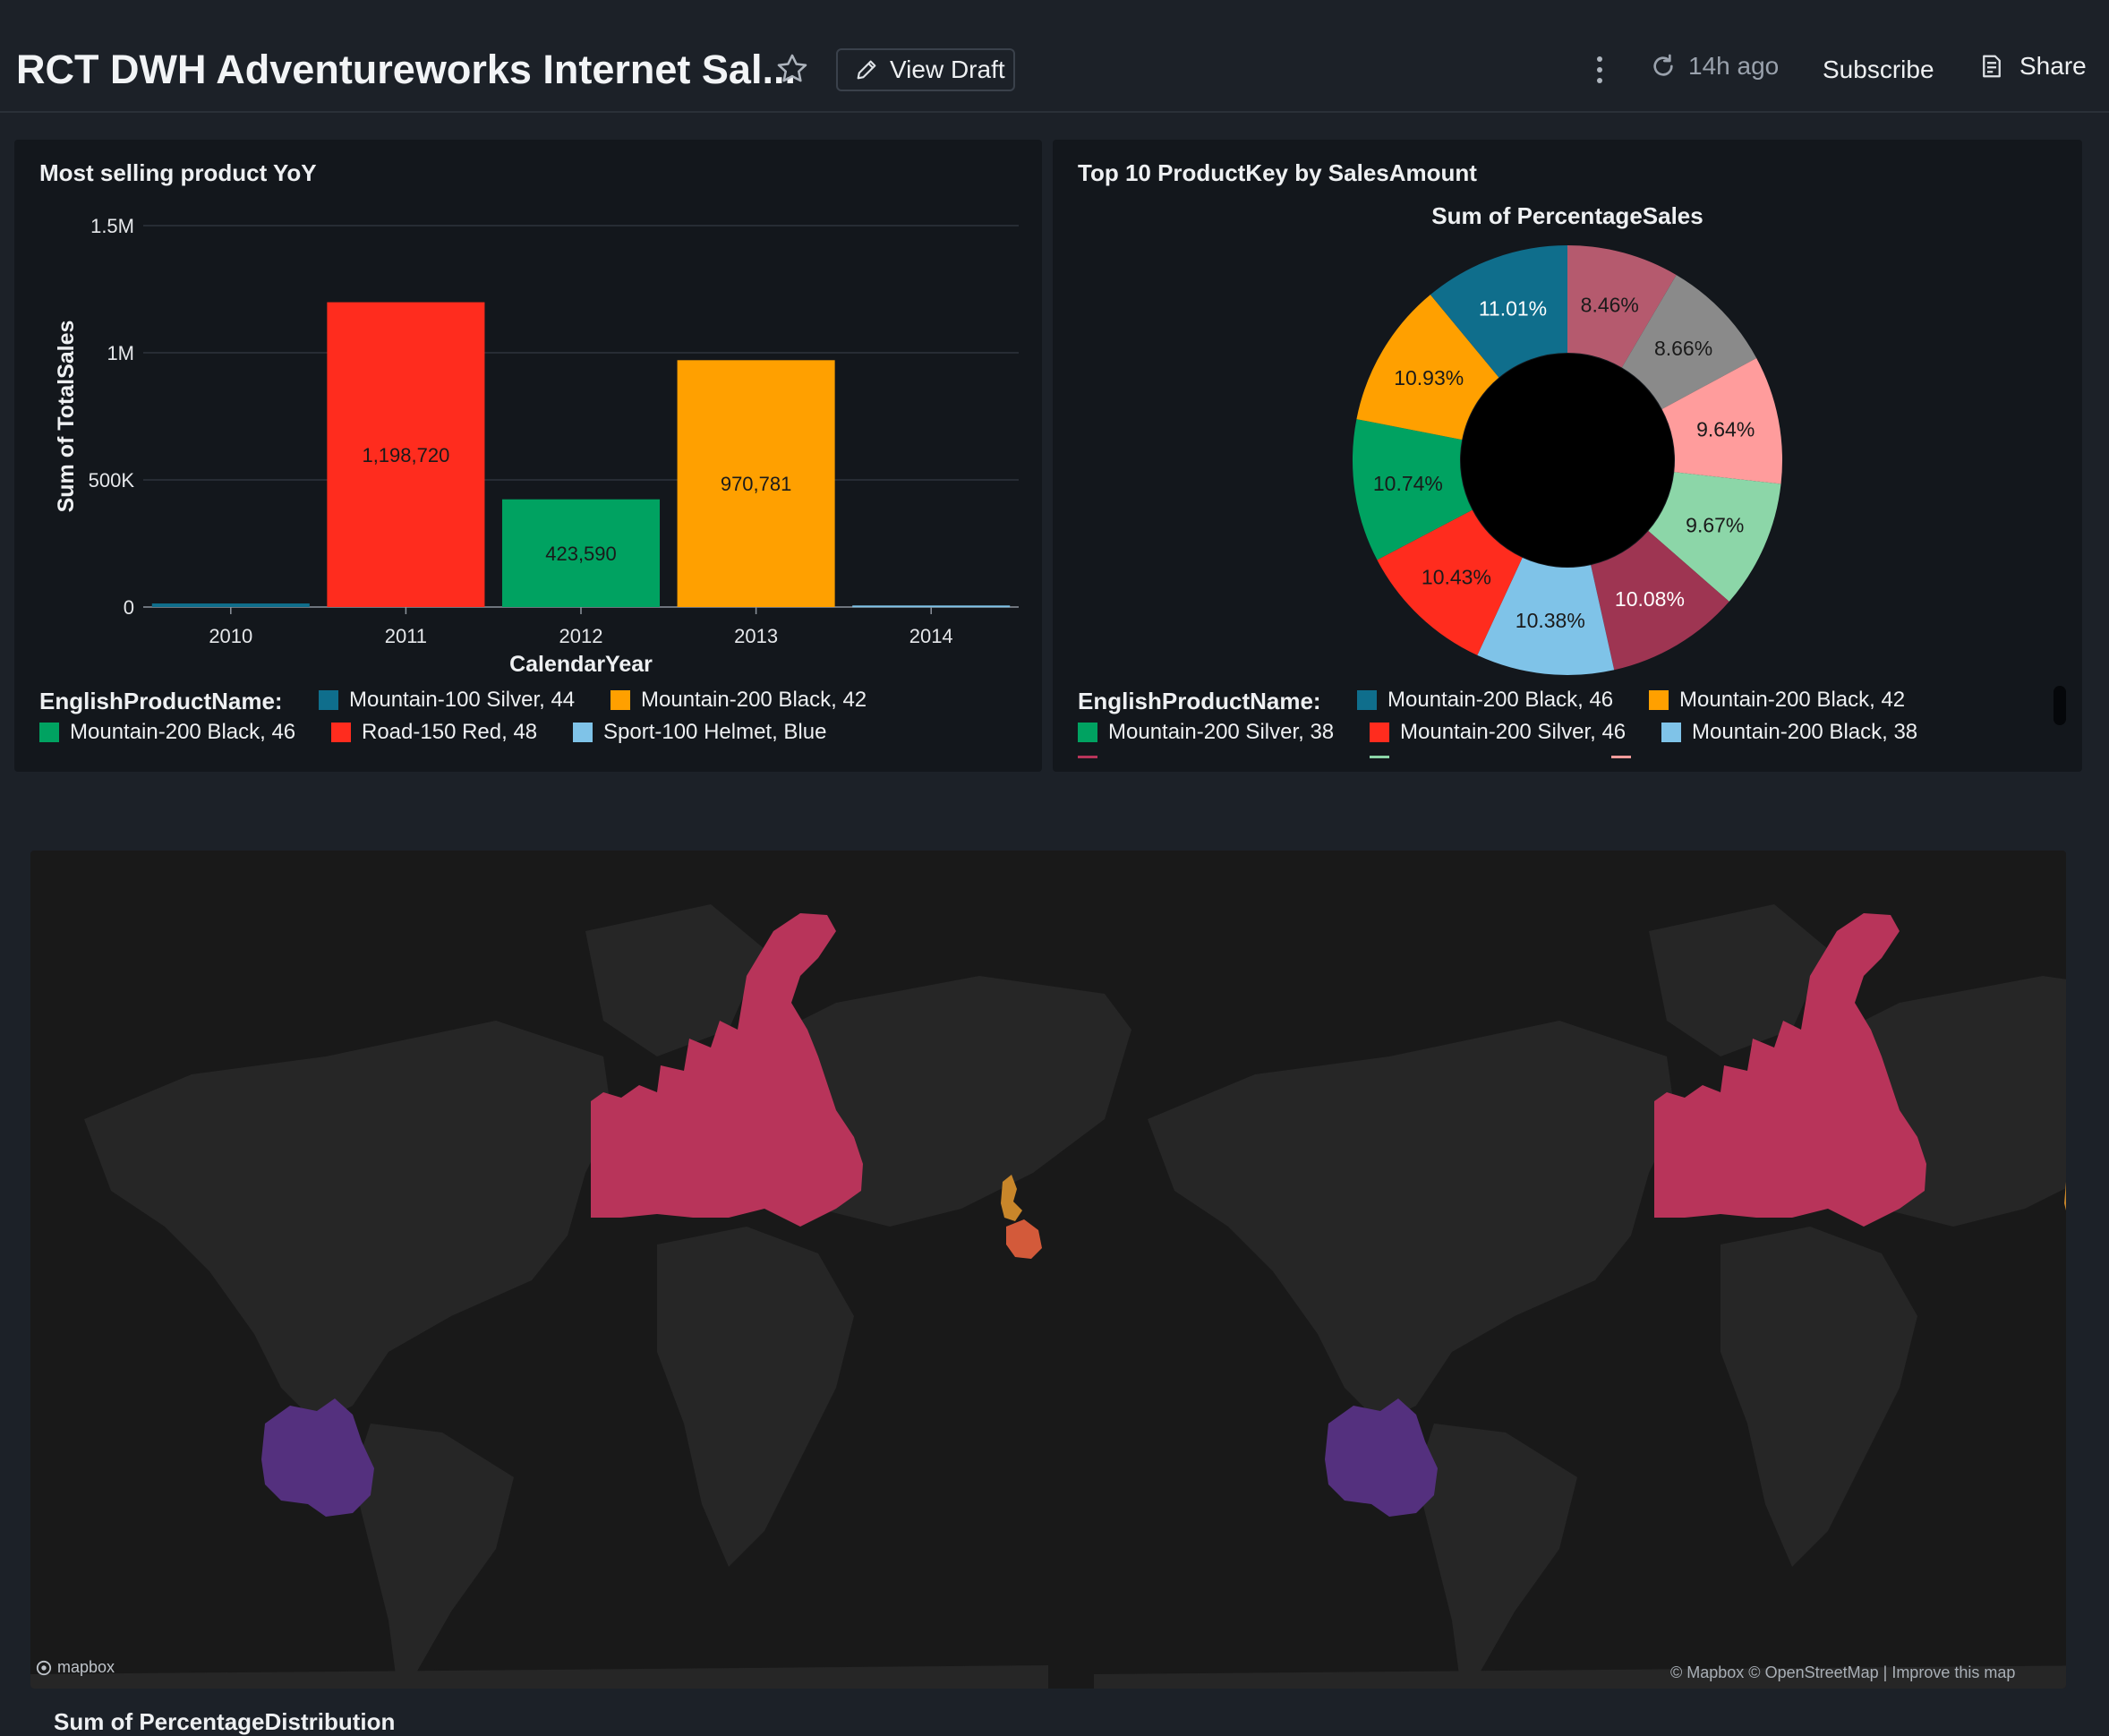 The width and height of the screenshot is (2109, 1736). I want to click on legend-item-label: Mountain-200 Silver, 38, so click(1221, 732).